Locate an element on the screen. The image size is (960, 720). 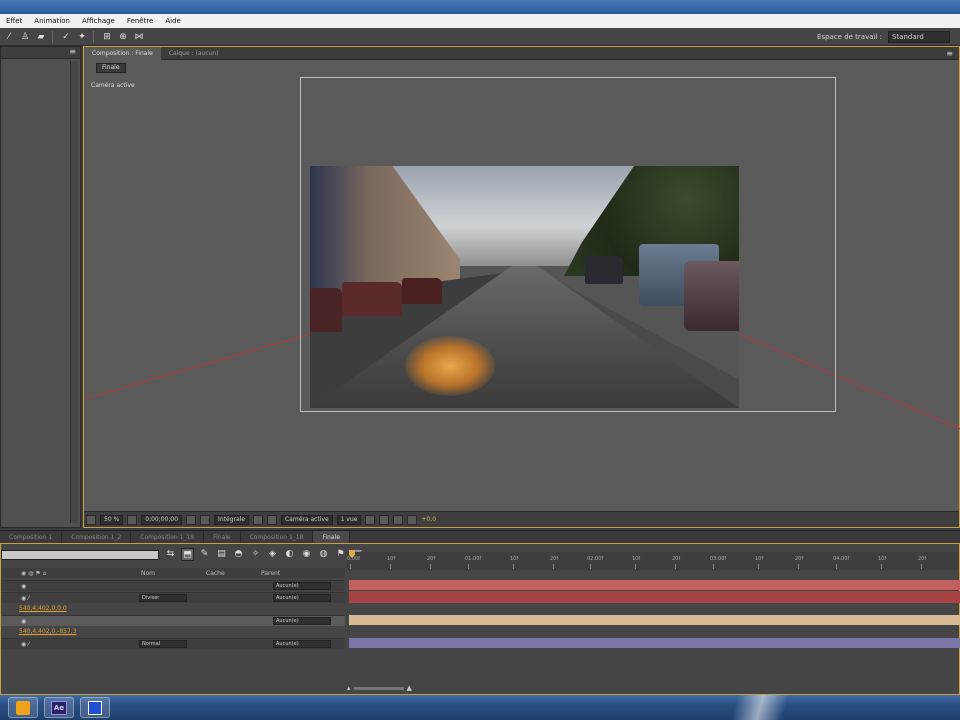
tools-bar: ⁄ ♙ ▰ ✓ ✦ ⊞ ⊕ ⋈ is located at coordinates (480, 37).